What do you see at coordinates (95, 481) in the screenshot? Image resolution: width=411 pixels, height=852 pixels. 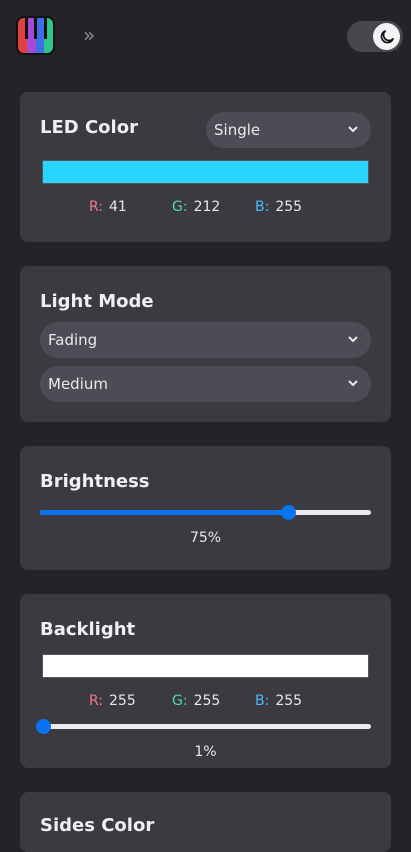 I see `card-title: Brightness` at bounding box center [95, 481].